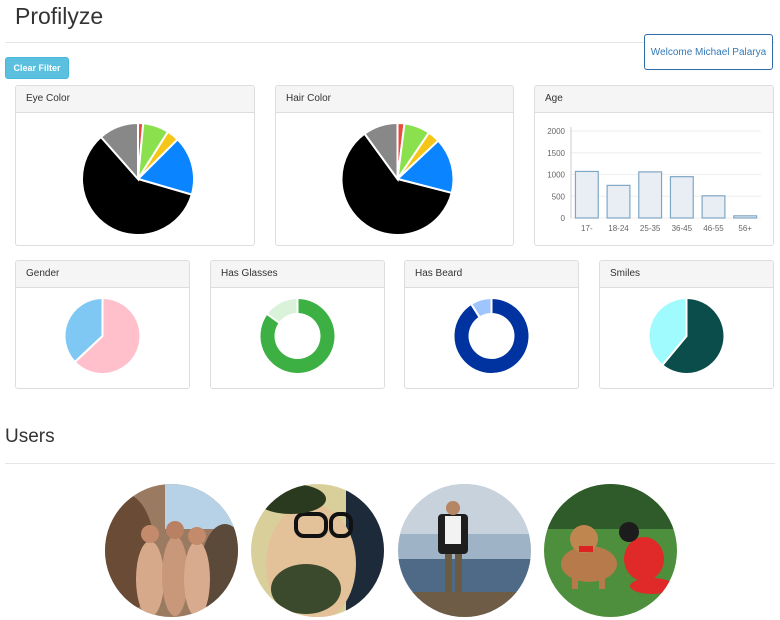  I want to click on age-y-tick-label: 0, so click(563, 218).